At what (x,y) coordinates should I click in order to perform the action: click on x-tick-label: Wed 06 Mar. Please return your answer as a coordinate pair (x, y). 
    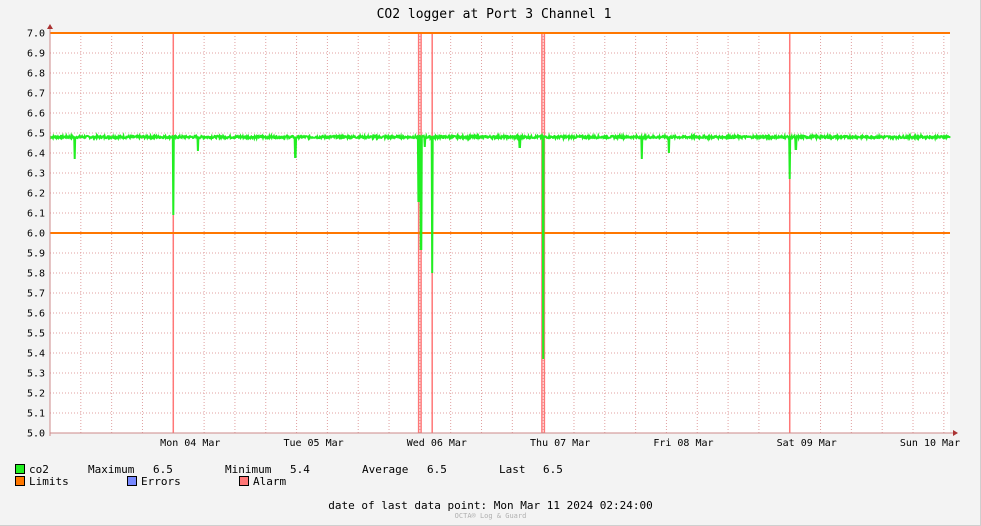
    Looking at the image, I should click on (437, 443).